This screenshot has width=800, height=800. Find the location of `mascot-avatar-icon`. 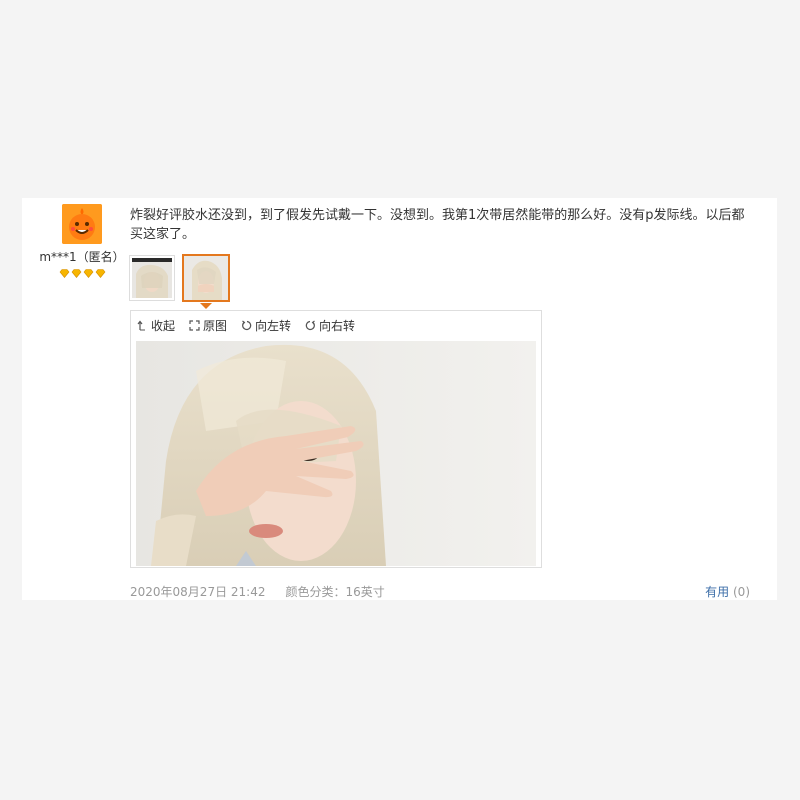

mascot-avatar-icon is located at coordinates (82, 224).